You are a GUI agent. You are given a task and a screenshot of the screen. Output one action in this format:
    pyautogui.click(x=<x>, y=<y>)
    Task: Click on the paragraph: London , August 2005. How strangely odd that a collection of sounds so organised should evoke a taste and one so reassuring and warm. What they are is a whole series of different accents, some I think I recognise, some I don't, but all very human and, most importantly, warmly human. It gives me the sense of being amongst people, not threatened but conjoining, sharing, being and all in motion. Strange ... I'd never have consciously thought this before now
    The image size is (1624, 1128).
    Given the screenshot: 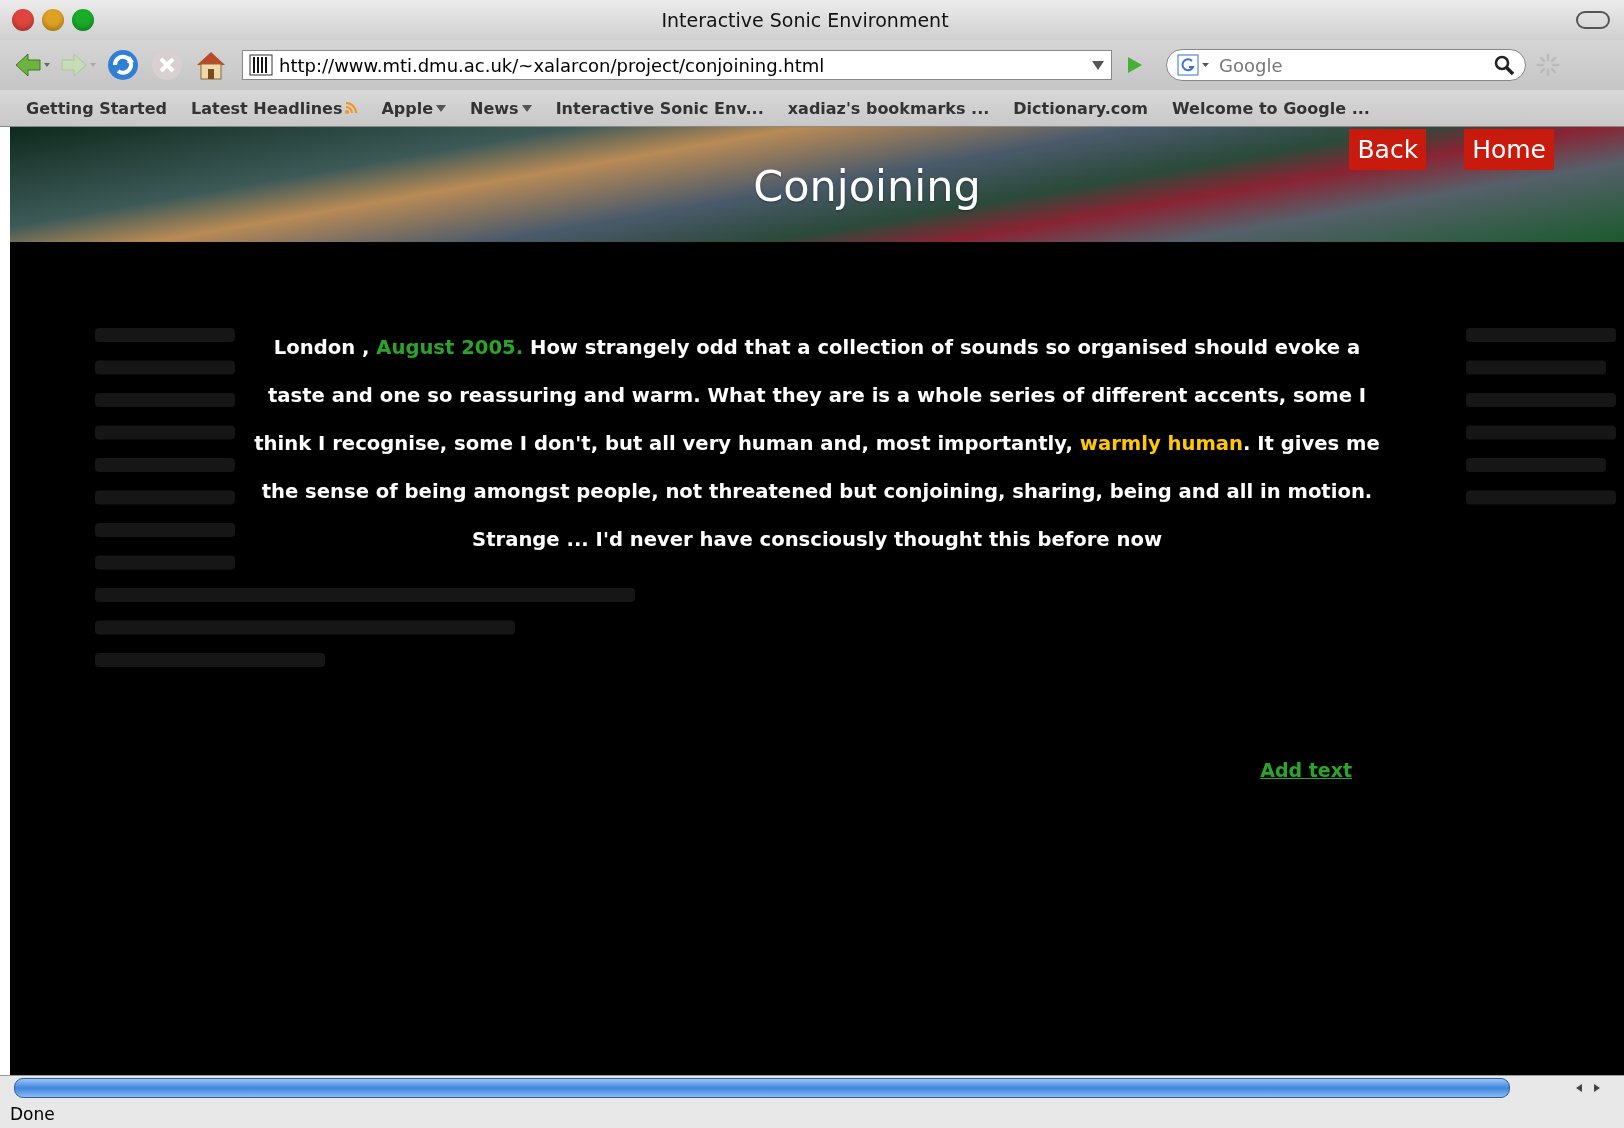 What is the action you would take?
    pyautogui.click(x=817, y=444)
    